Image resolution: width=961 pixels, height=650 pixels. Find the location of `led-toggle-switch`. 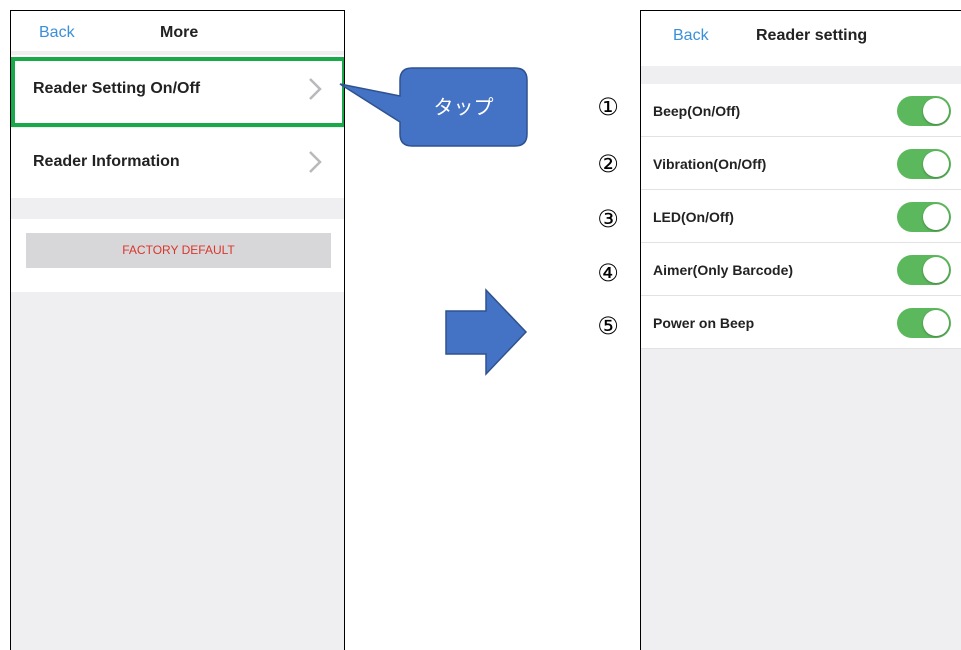

led-toggle-switch is located at coordinates (924, 217).